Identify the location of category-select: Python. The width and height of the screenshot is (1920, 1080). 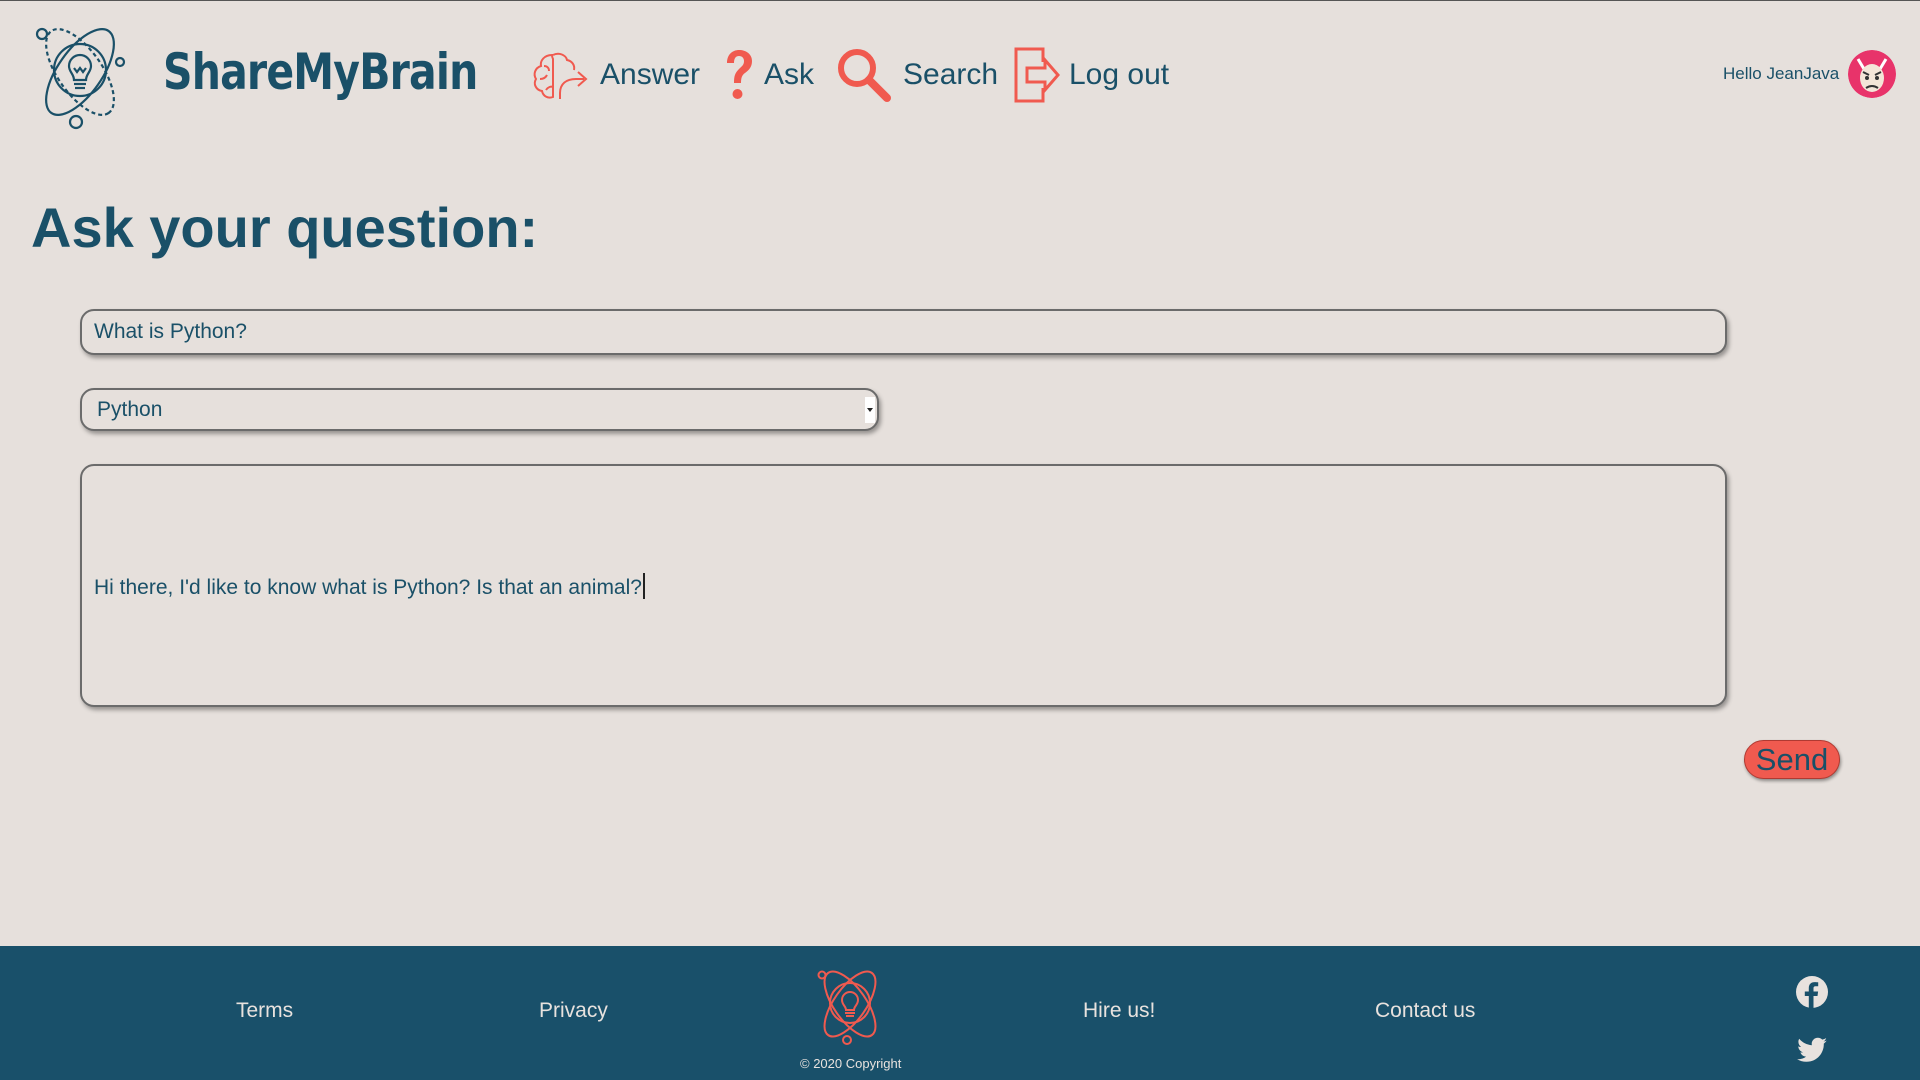
(479, 409).